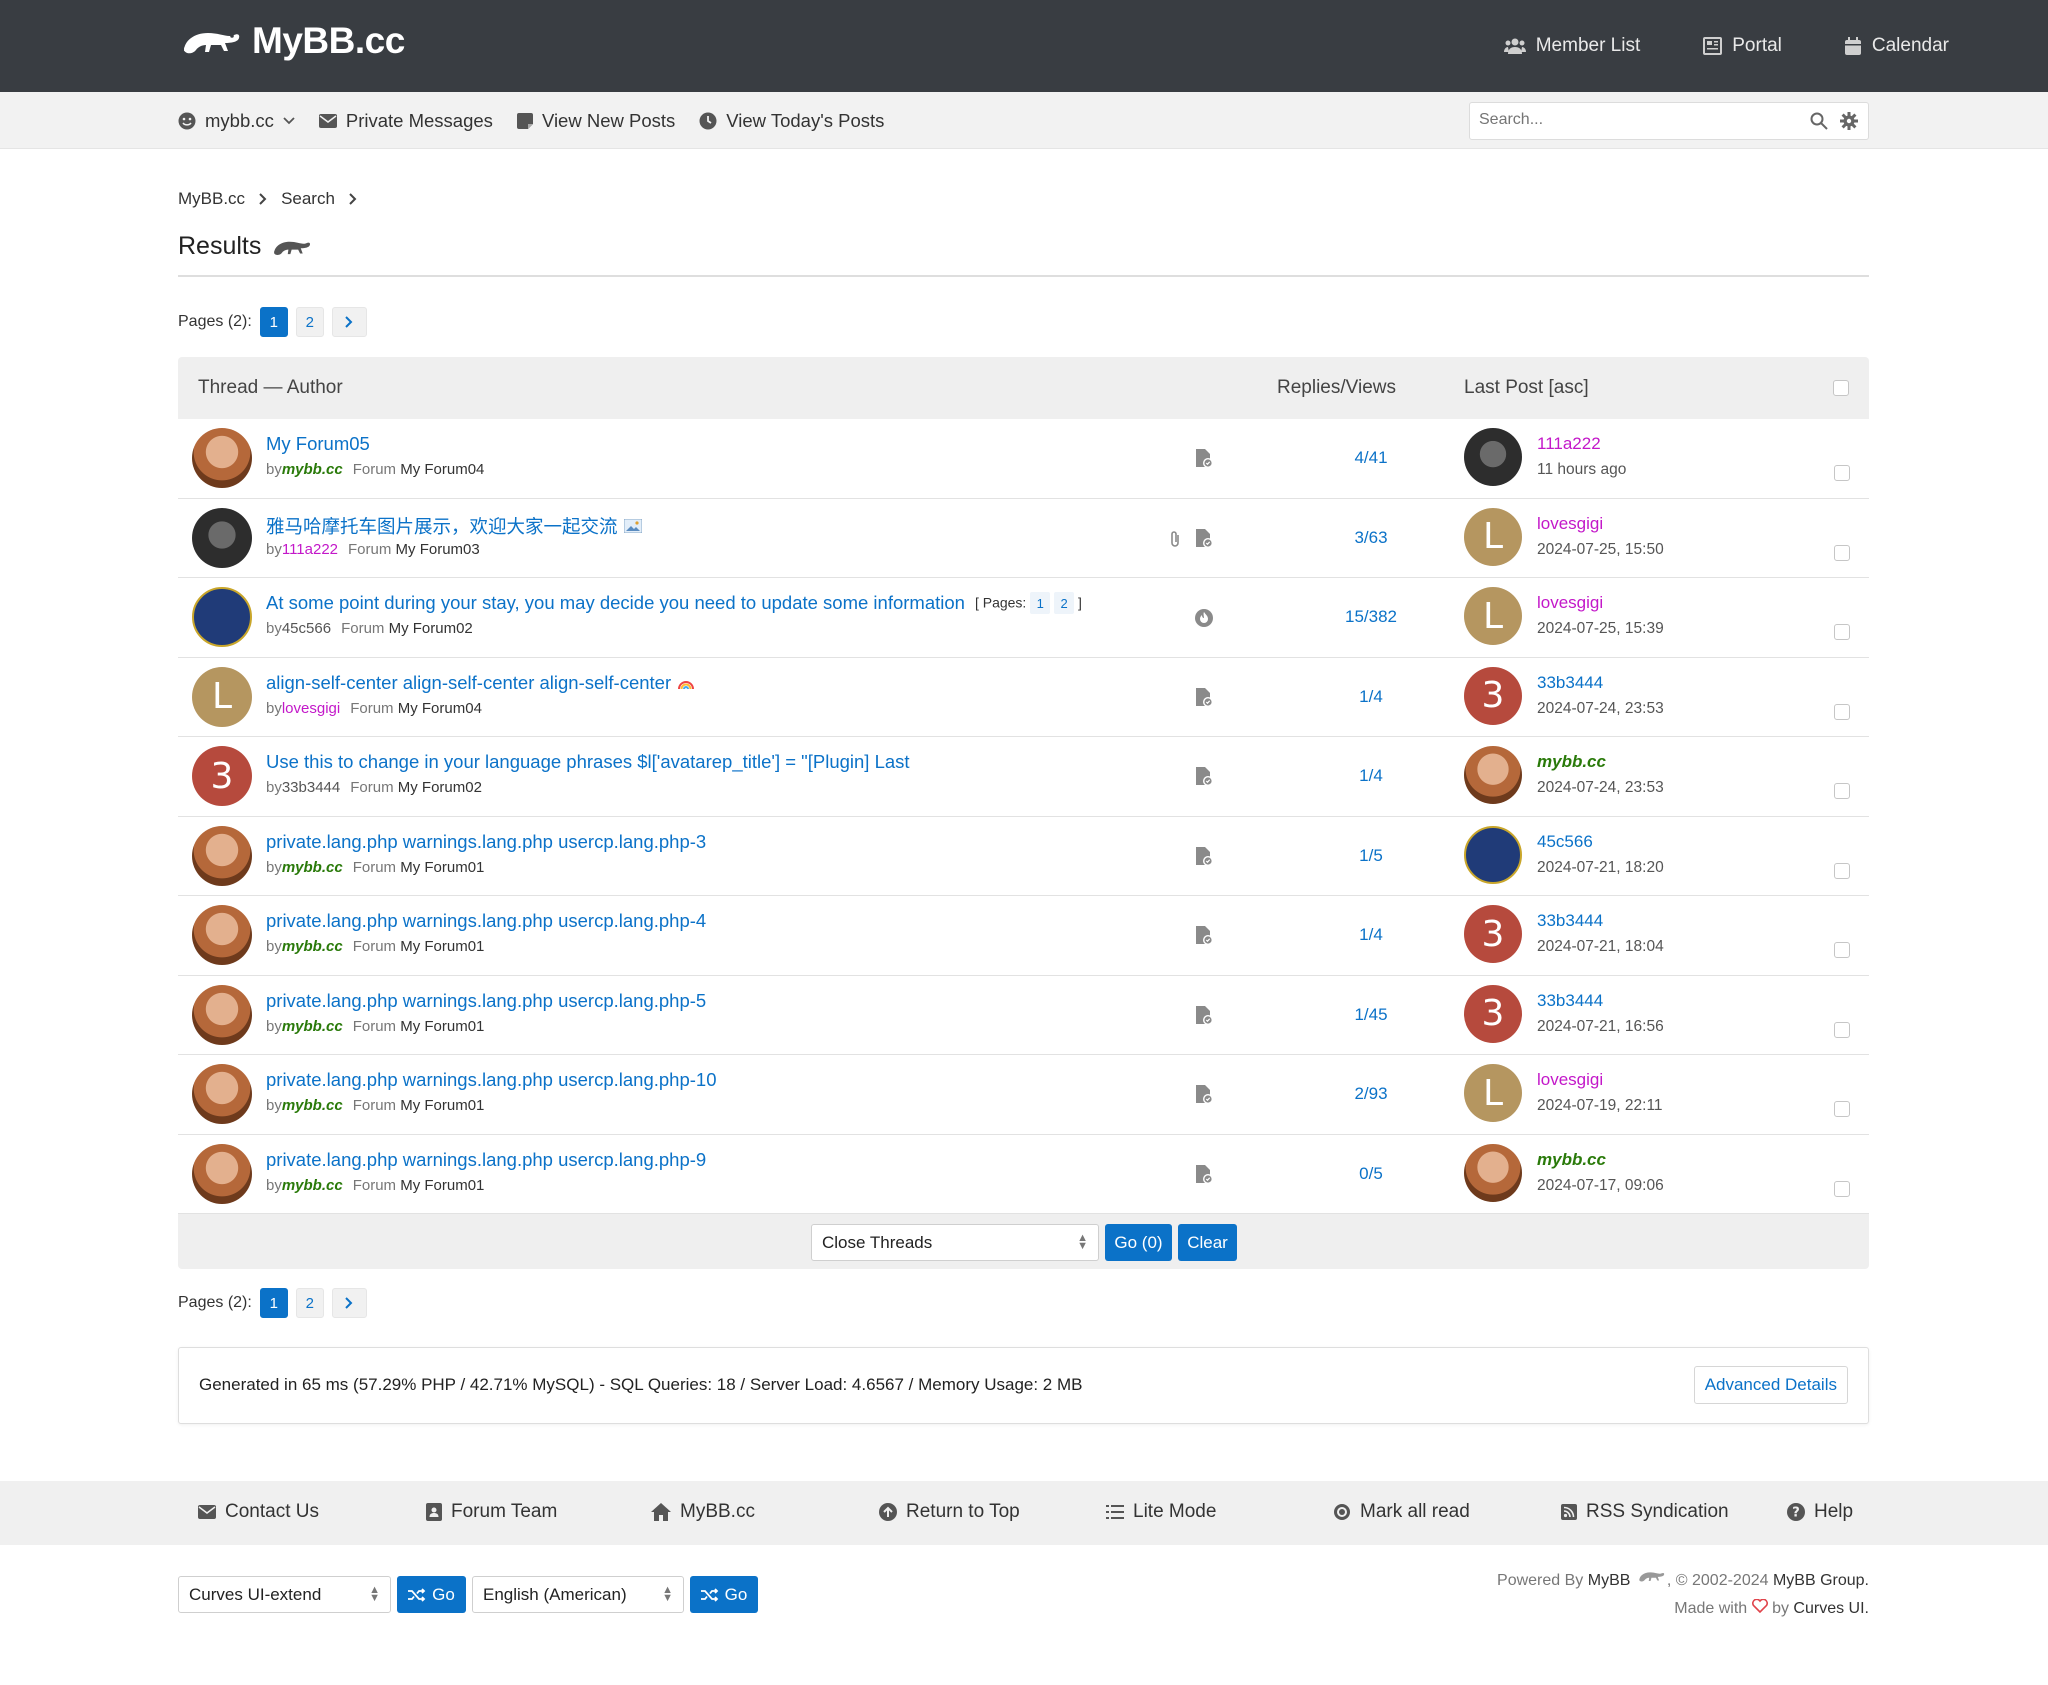 Image resolution: width=2048 pixels, height=1685 pixels. What do you see at coordinates (1565, 842) in the screenshot?
I see `last-poster-name: 45c566` at bounding box center [1565, 842].